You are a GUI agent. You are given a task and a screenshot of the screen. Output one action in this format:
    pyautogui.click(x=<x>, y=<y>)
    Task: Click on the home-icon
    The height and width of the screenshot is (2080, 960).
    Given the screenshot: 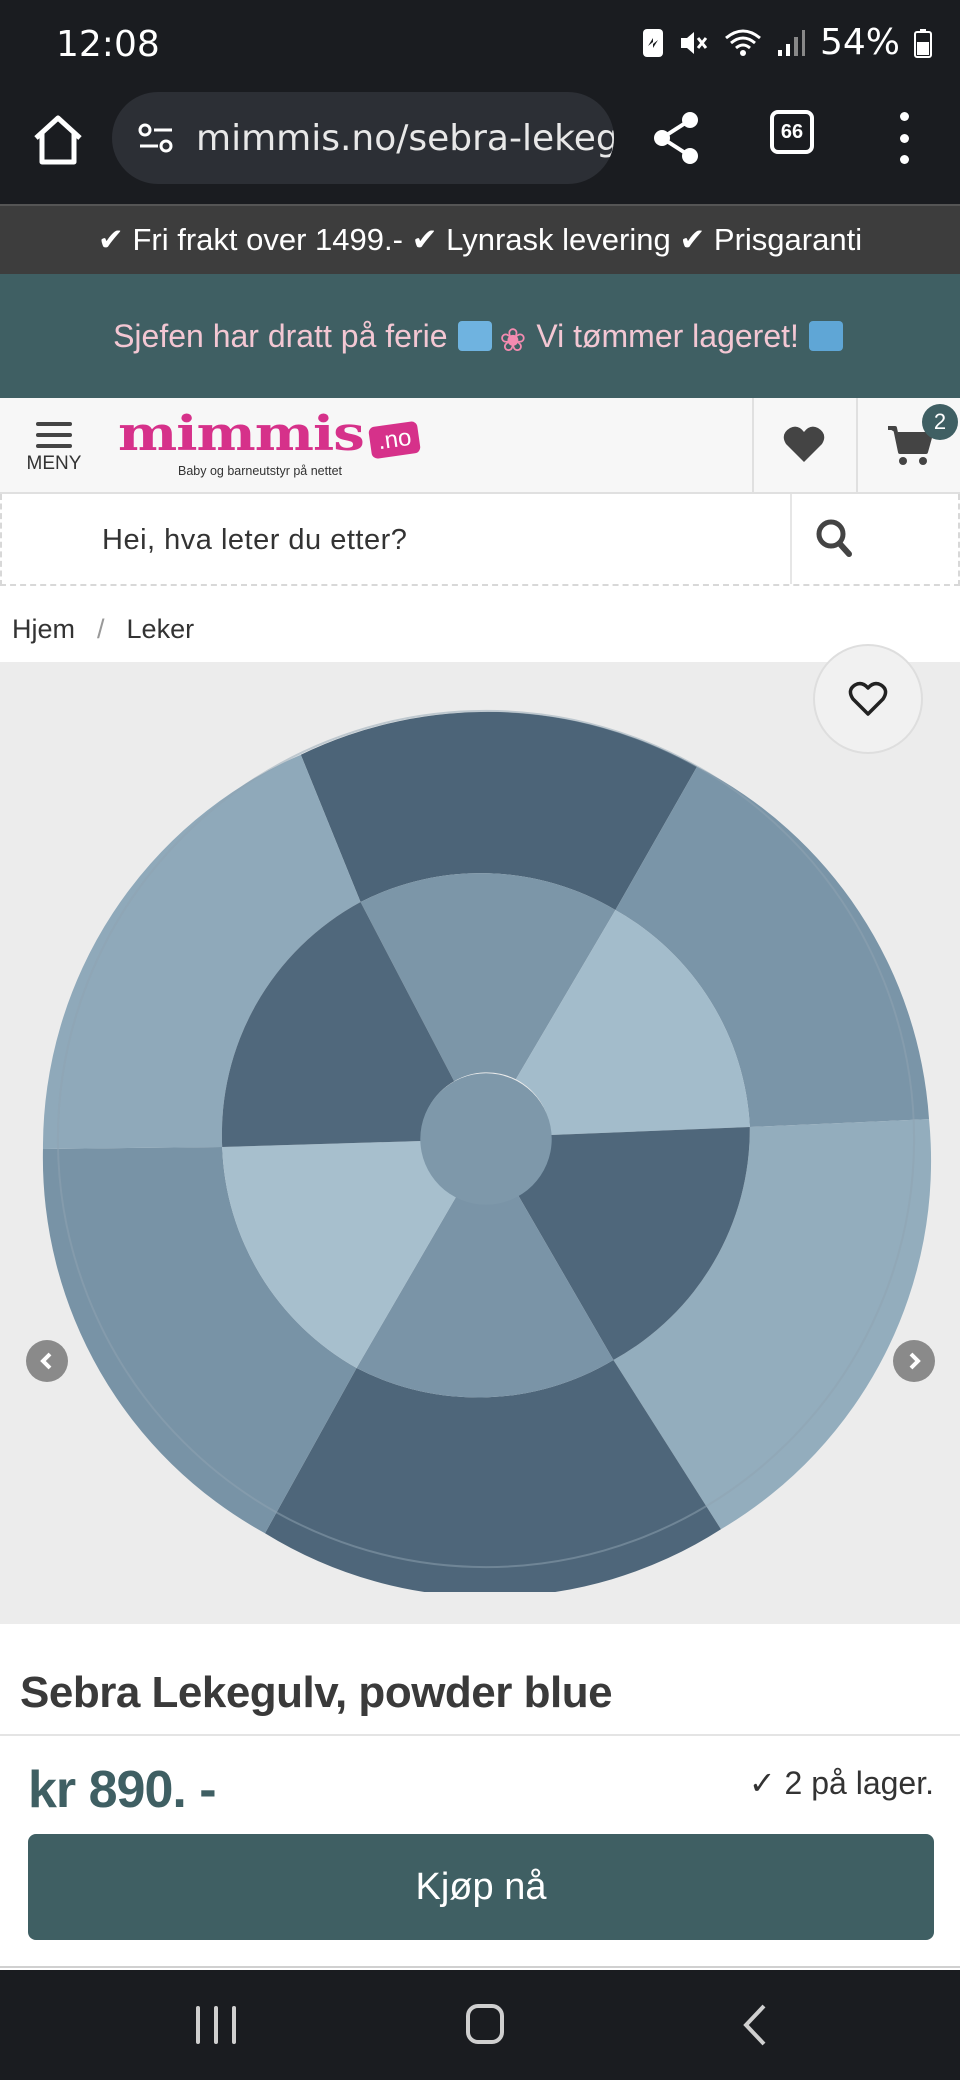 What is the action you would take?
    pyautogui.click(x=58, y=140)
    